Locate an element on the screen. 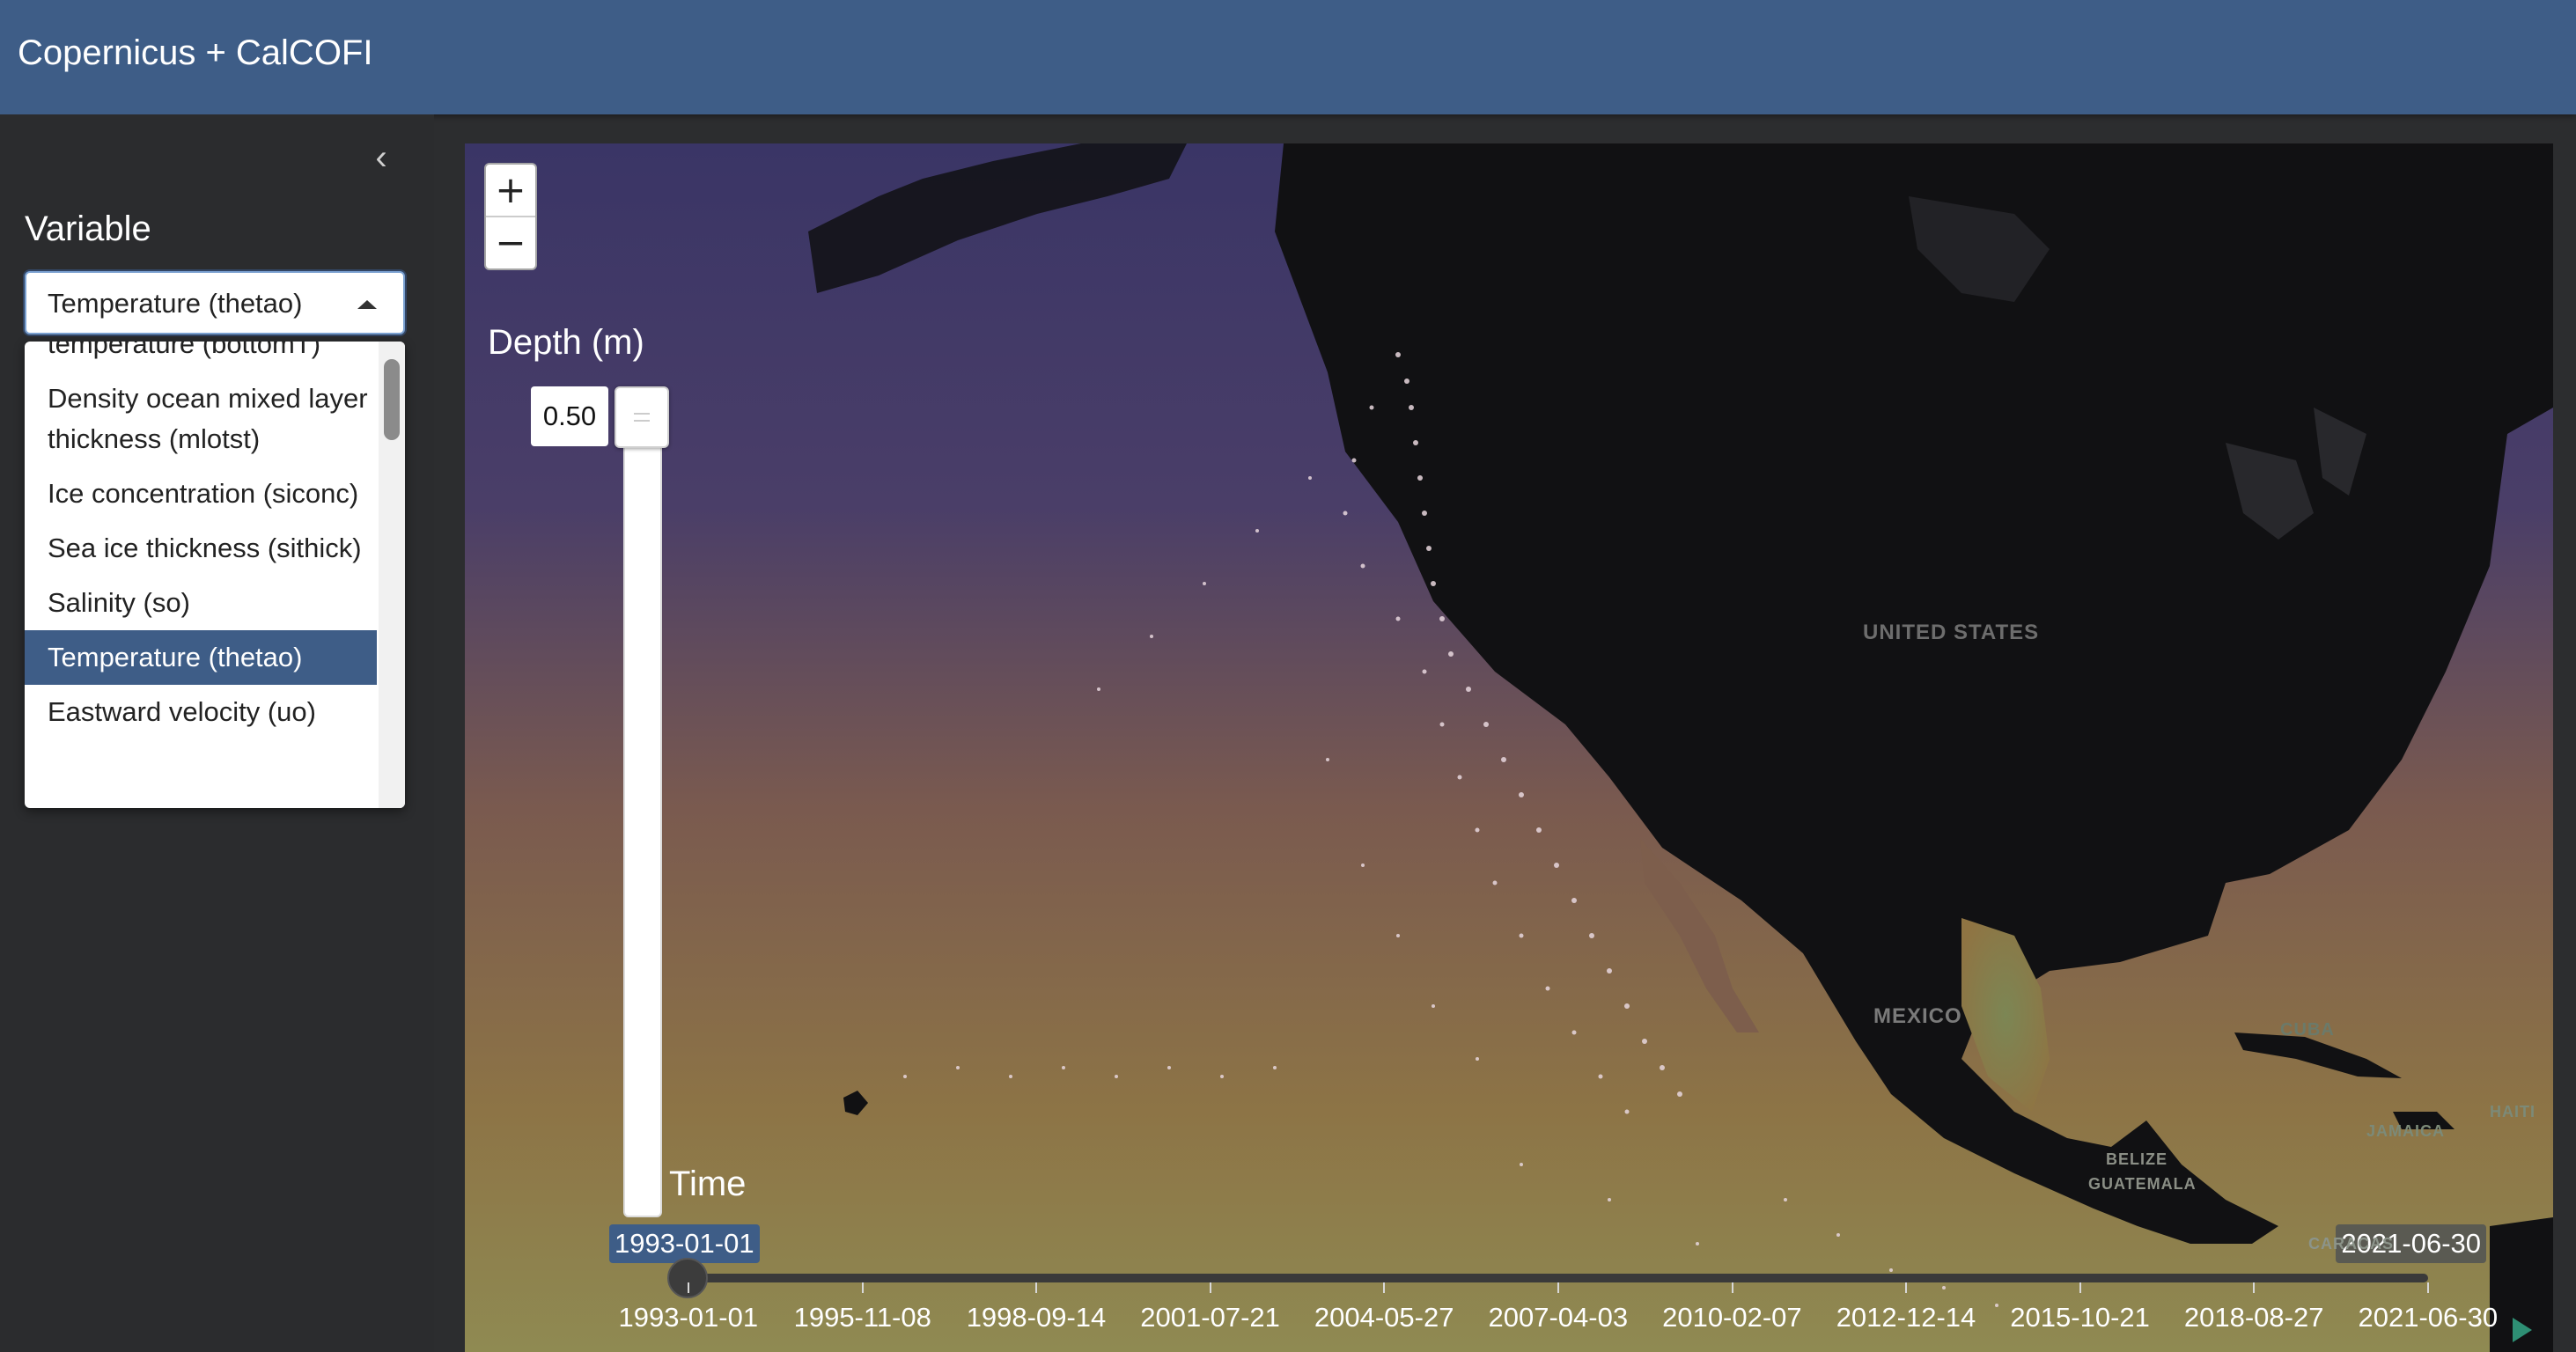  app-title: Copernicus + CalCOFI is located at coordinates (195, 52).